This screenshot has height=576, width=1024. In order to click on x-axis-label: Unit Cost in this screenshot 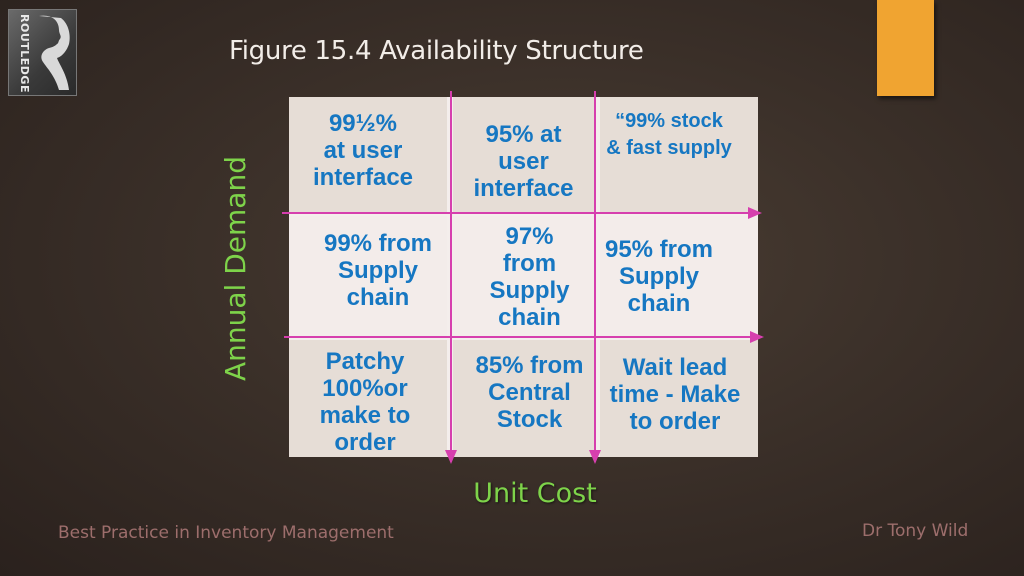, I will do `click(535, 493)`.